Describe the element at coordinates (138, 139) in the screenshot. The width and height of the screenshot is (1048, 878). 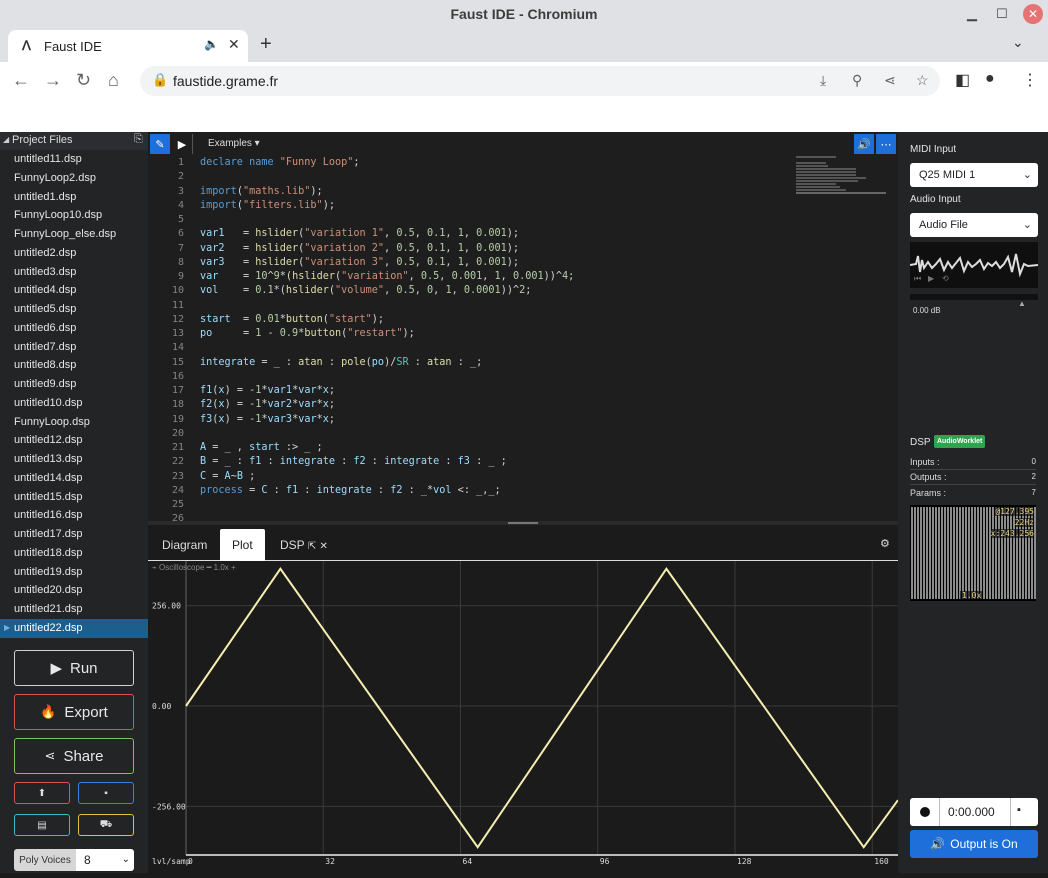
I see `new-file-icon: ⎘` at that location.